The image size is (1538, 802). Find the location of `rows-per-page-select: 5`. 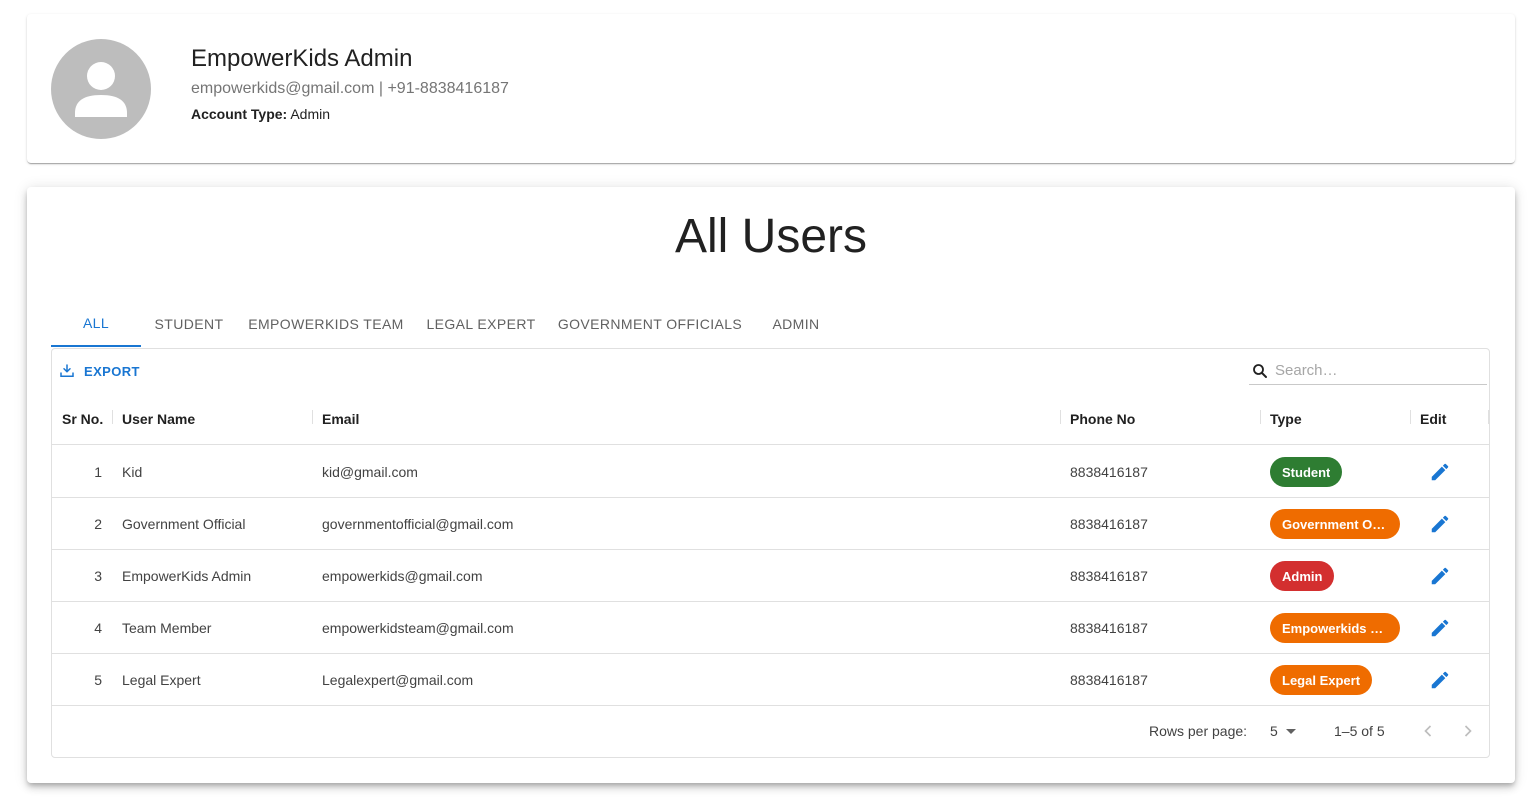

rows-per-page-select: 5 is located at coordinates (1283, 731).